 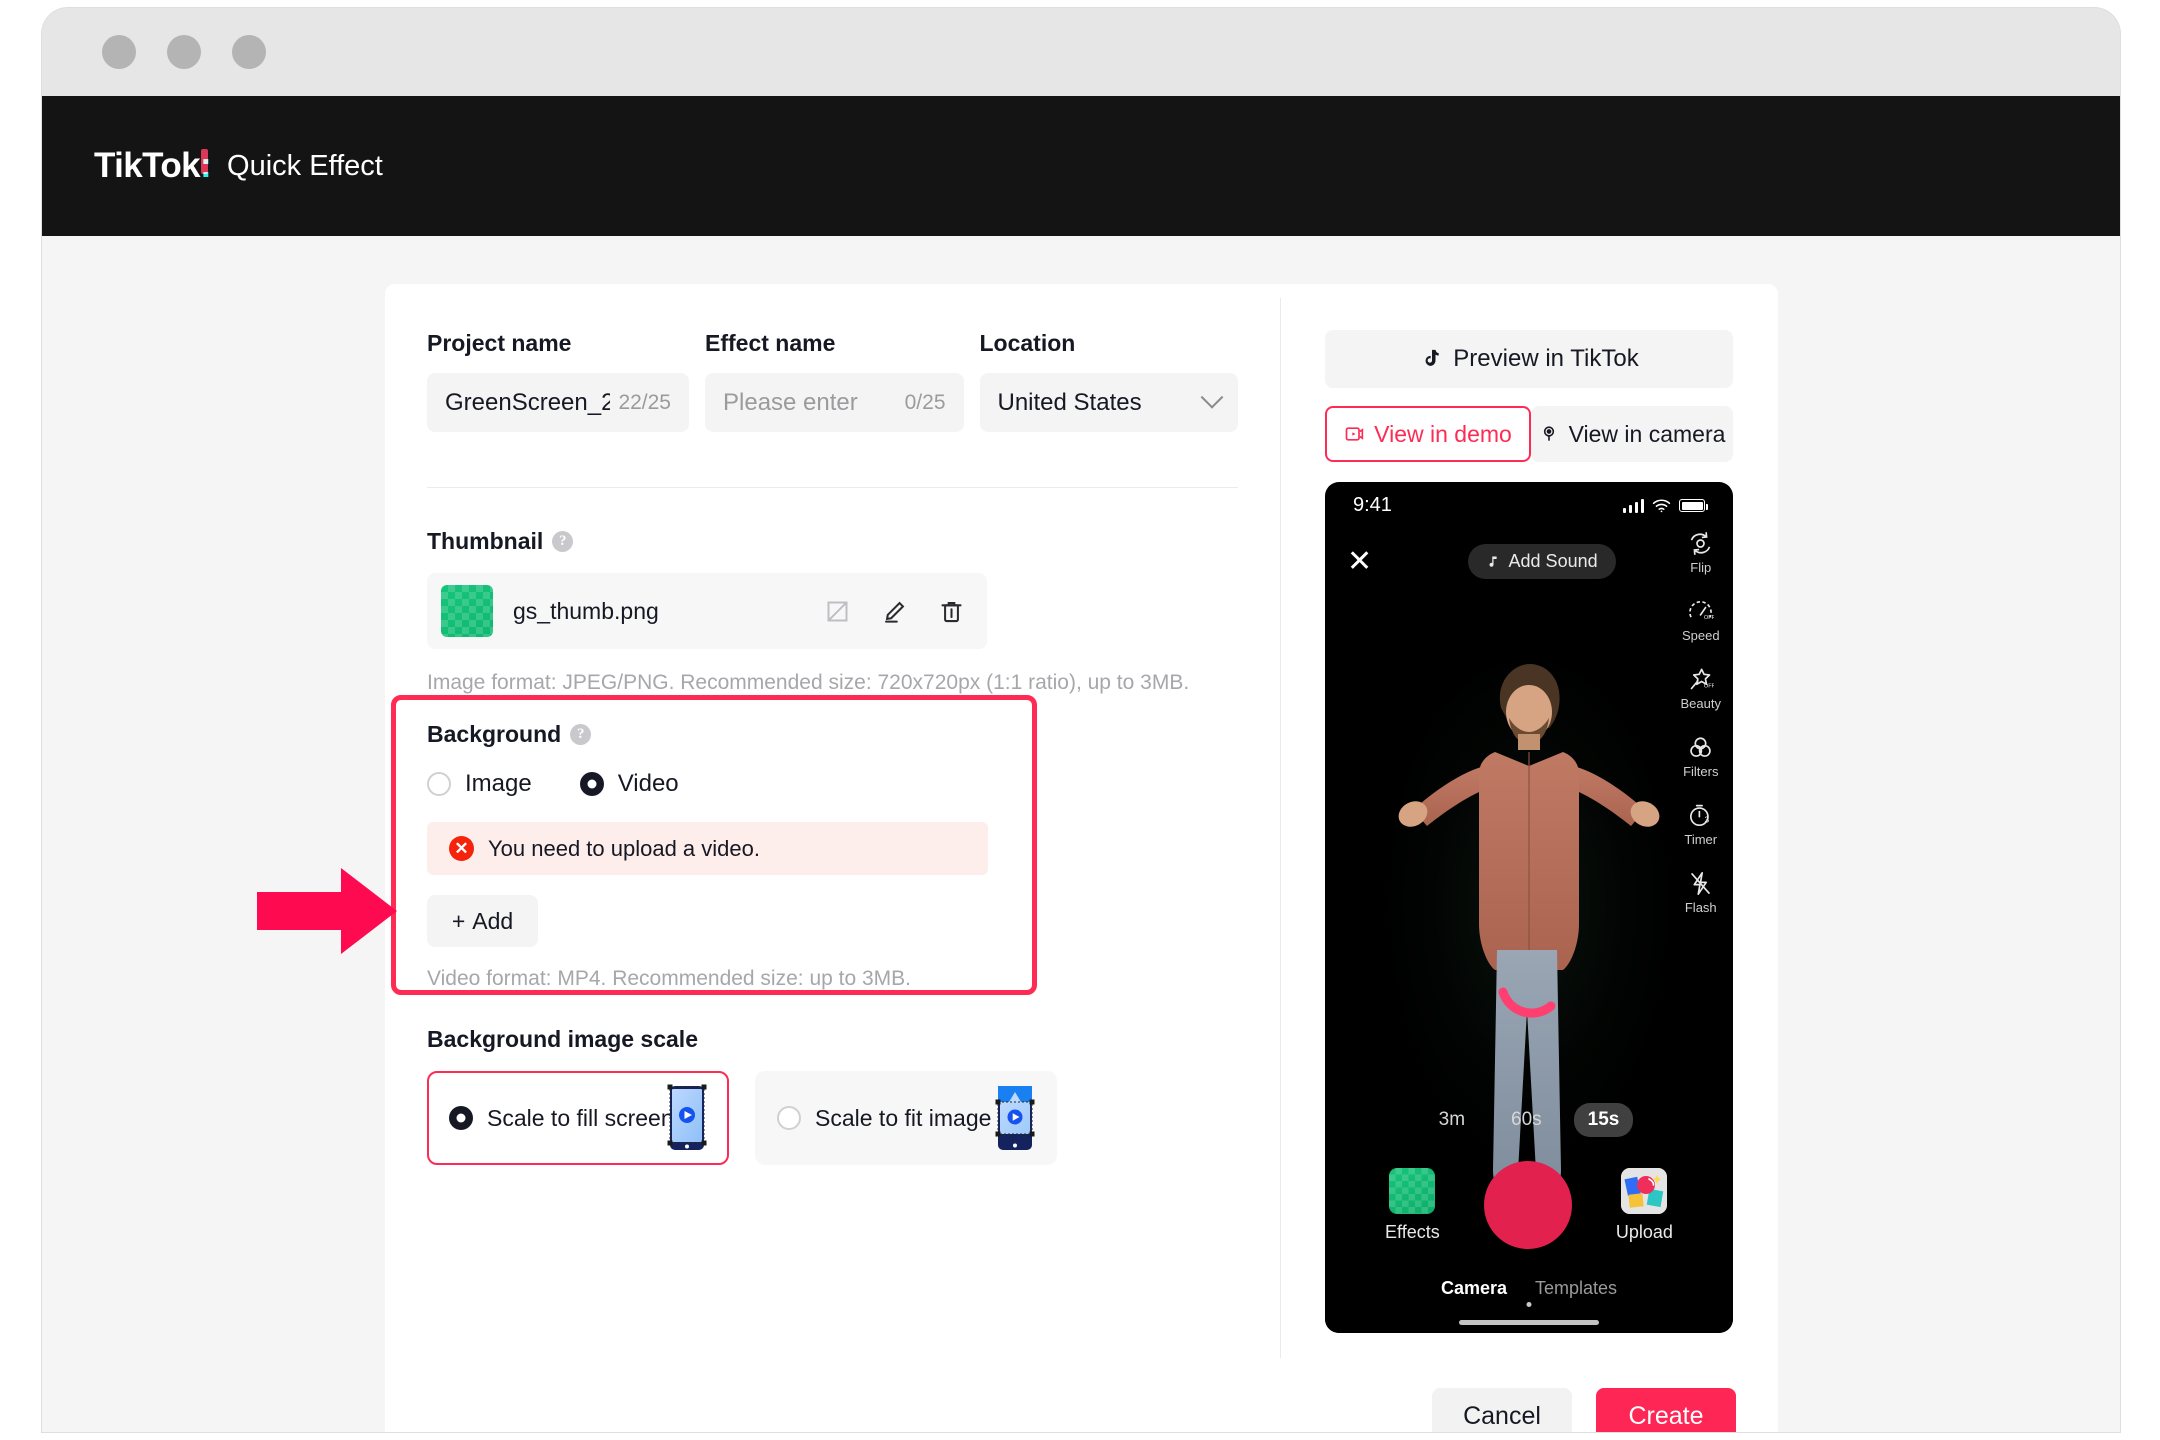 I want to click on tiktok-note-icon, so click(x=1432, y=357).